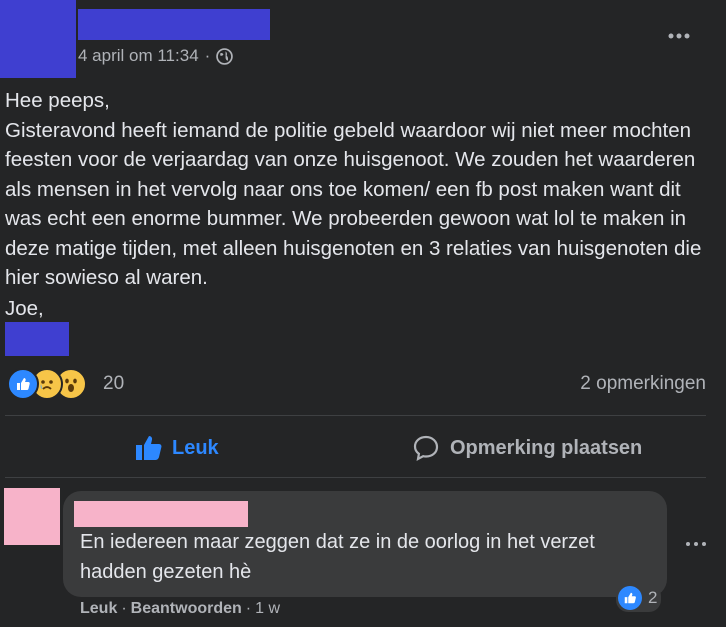 This screenshot has height=627, width=726. Describe the element at coordinates (267, 609) in the screenshot. I see `comment-age: 1 w` at that location.